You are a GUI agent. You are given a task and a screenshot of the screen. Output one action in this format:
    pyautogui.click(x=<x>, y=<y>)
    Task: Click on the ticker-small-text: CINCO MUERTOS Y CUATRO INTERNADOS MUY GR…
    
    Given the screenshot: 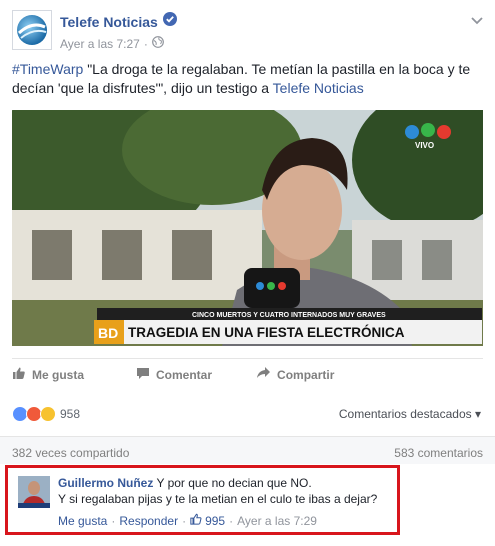 What is the action you would take?
    pyautogui.click(x=289, y=315)
    